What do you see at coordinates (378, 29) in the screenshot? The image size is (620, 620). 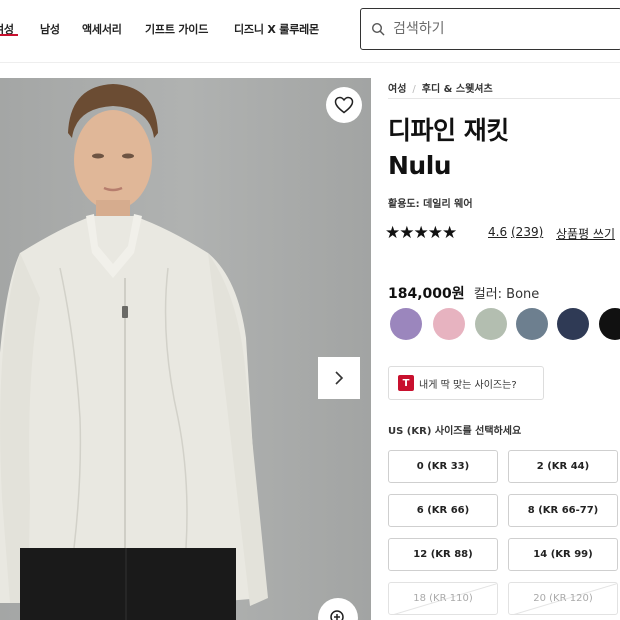 I see `search-icon` at bounding box center [378, 29].